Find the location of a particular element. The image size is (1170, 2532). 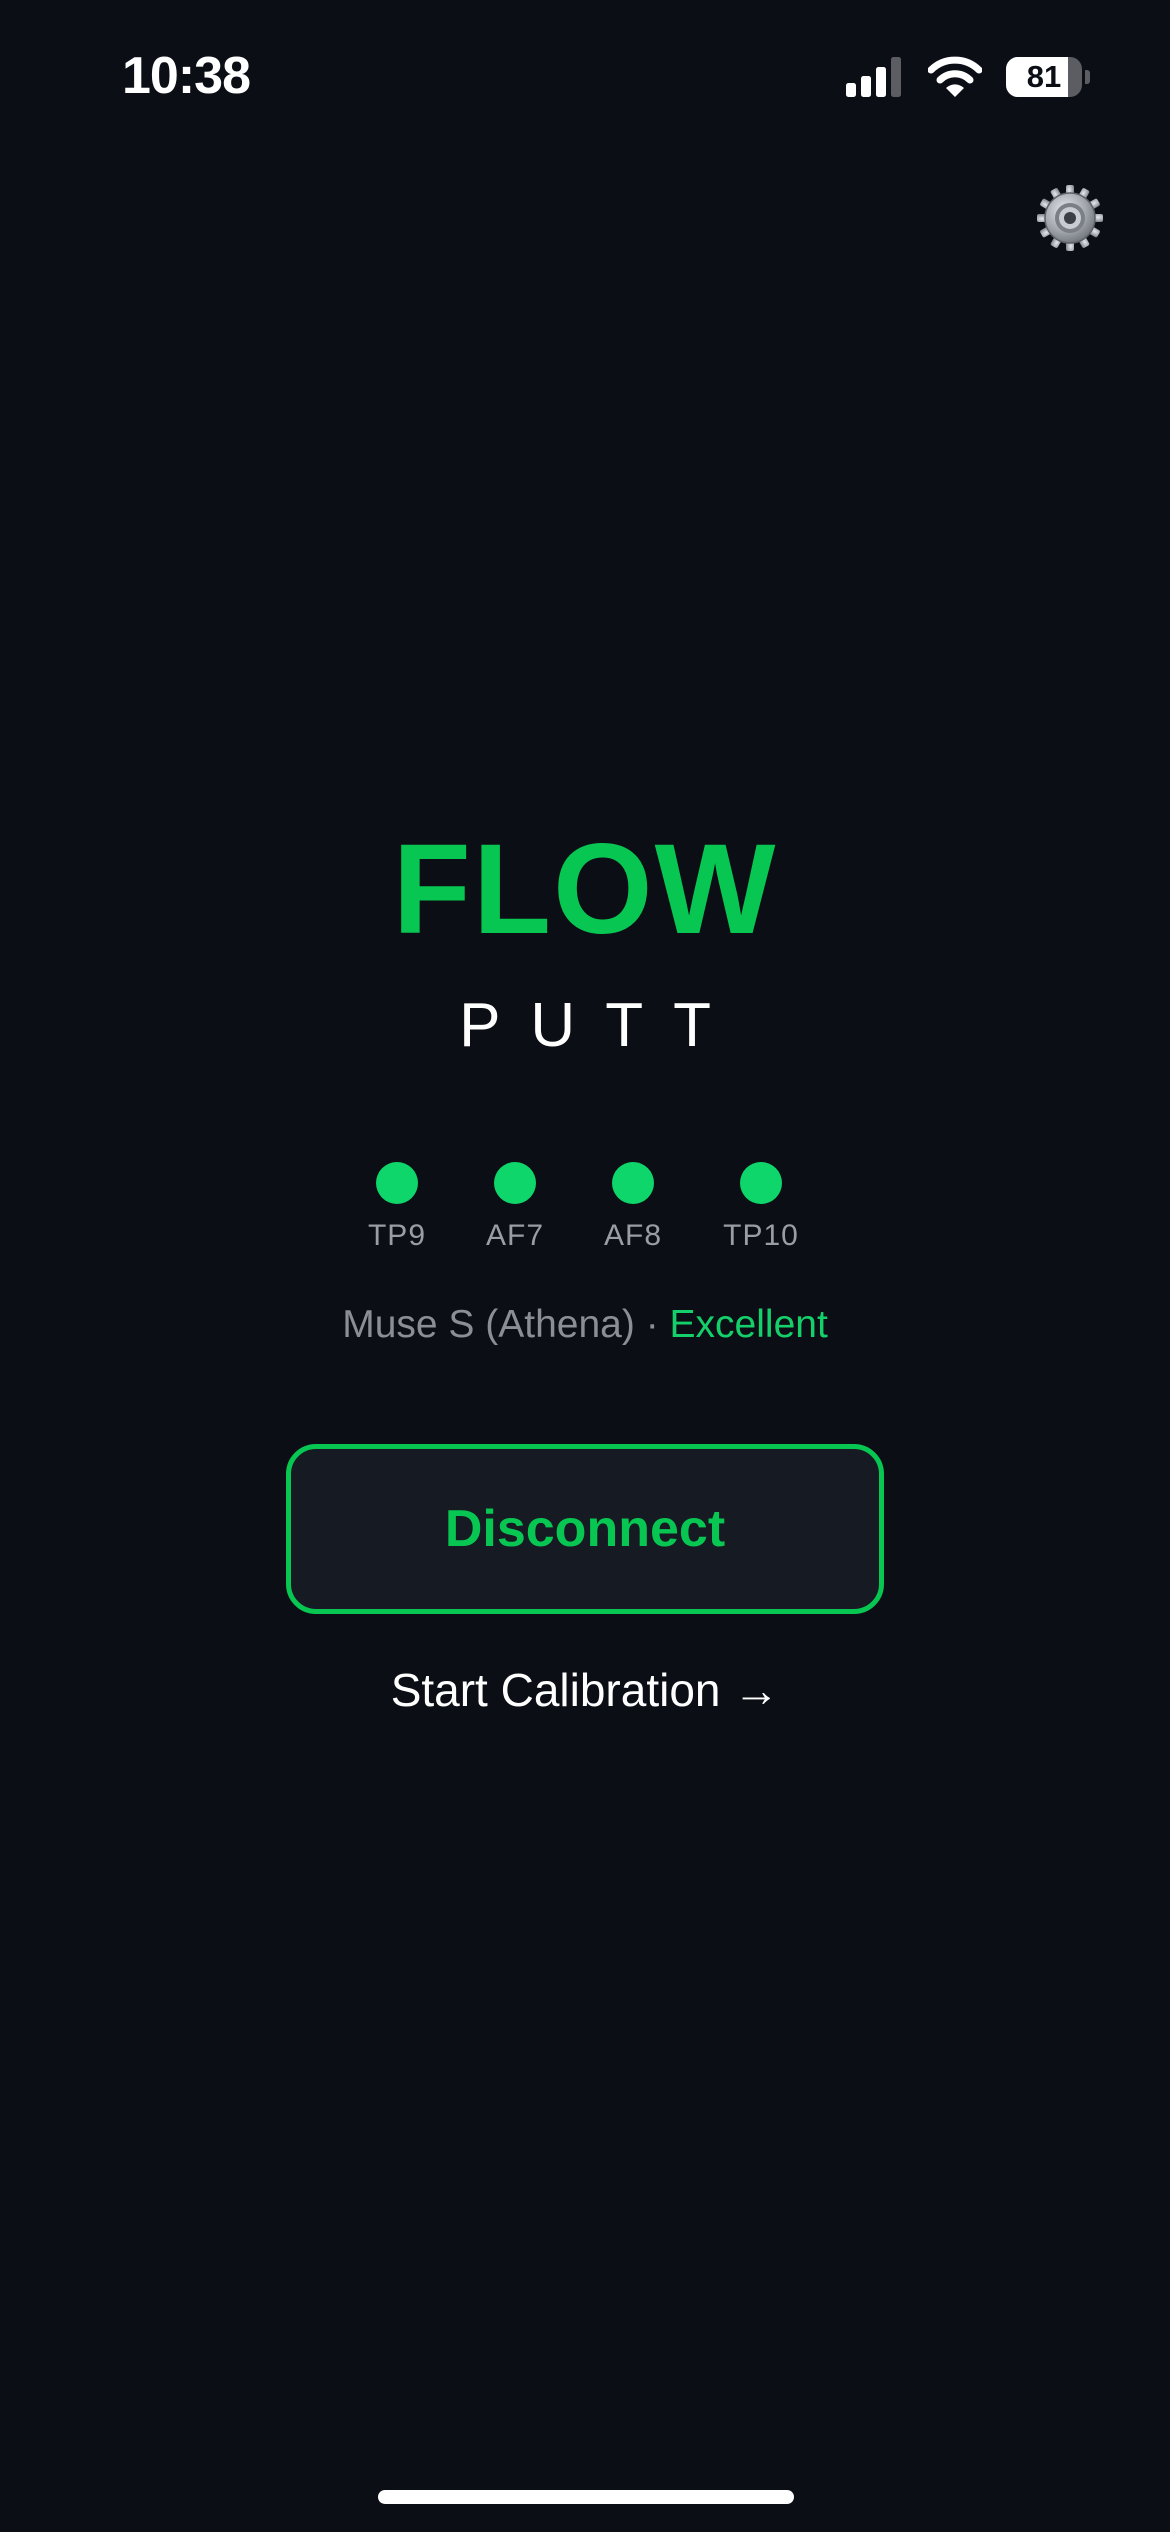

home-indicator is located at coordinates (586, 2497).